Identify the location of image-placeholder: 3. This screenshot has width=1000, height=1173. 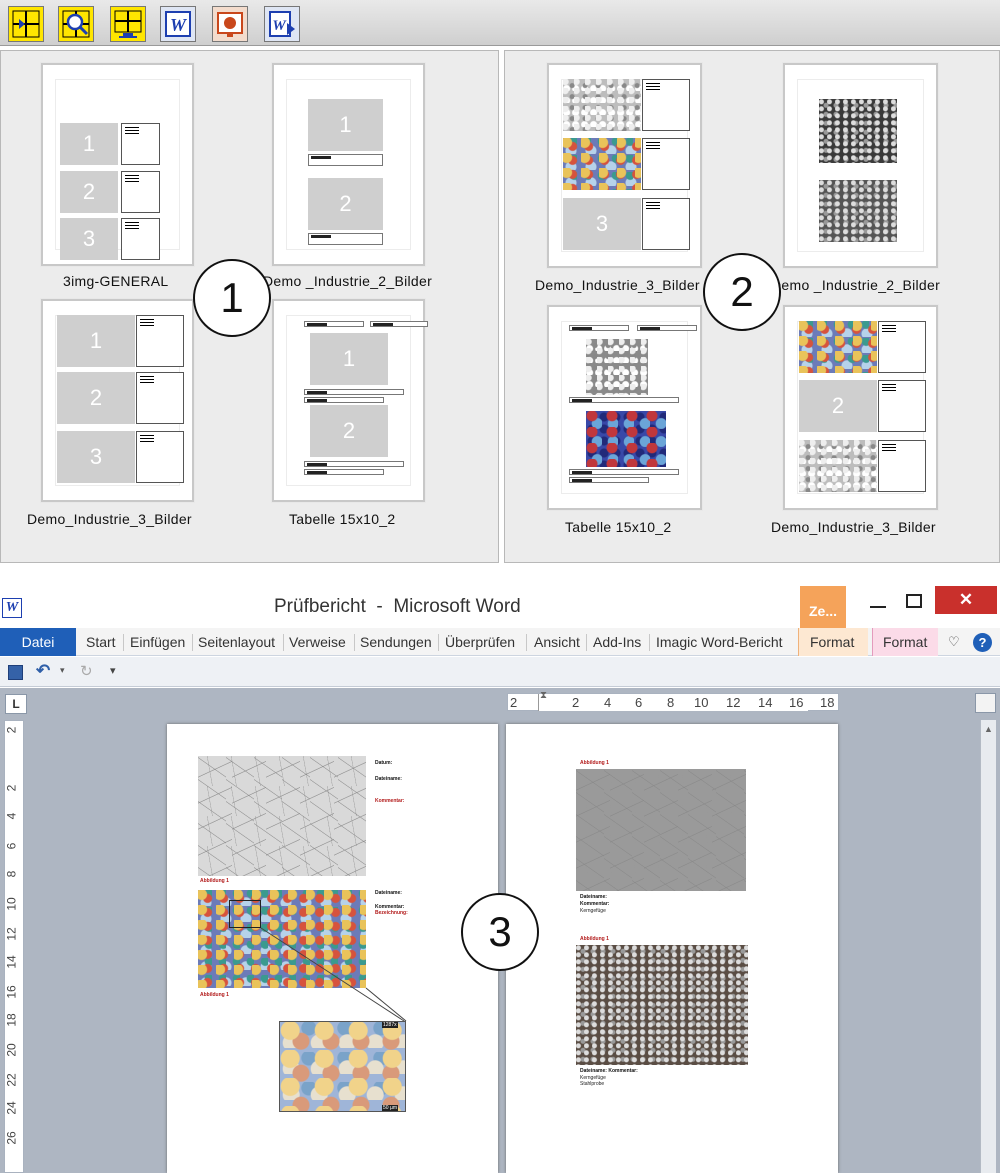
(96, 457).